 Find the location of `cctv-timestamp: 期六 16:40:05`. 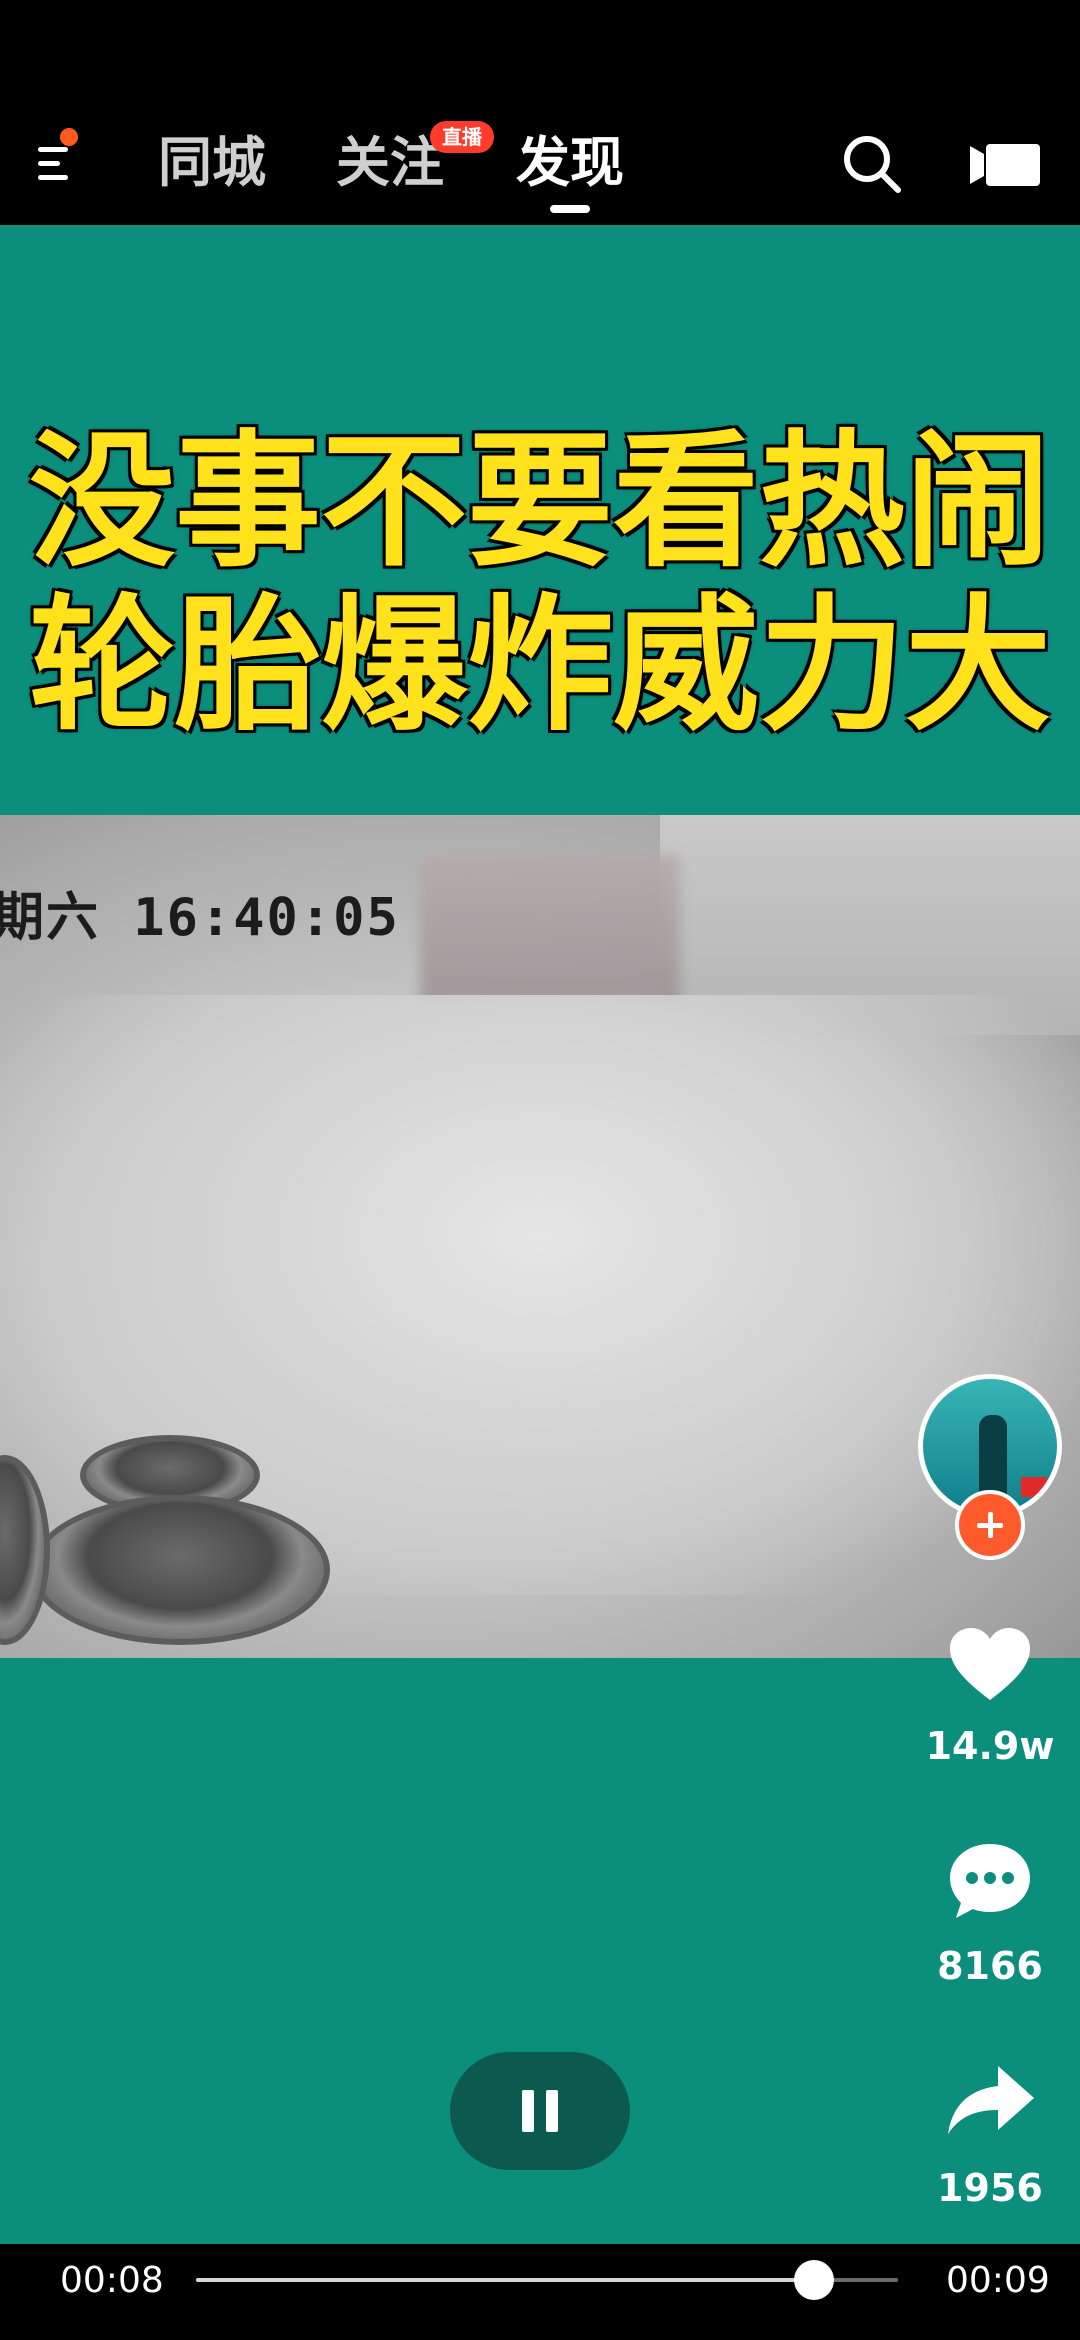

cctv-timestamp: 期六 16:40:05 is located at coordinates (200, 918).